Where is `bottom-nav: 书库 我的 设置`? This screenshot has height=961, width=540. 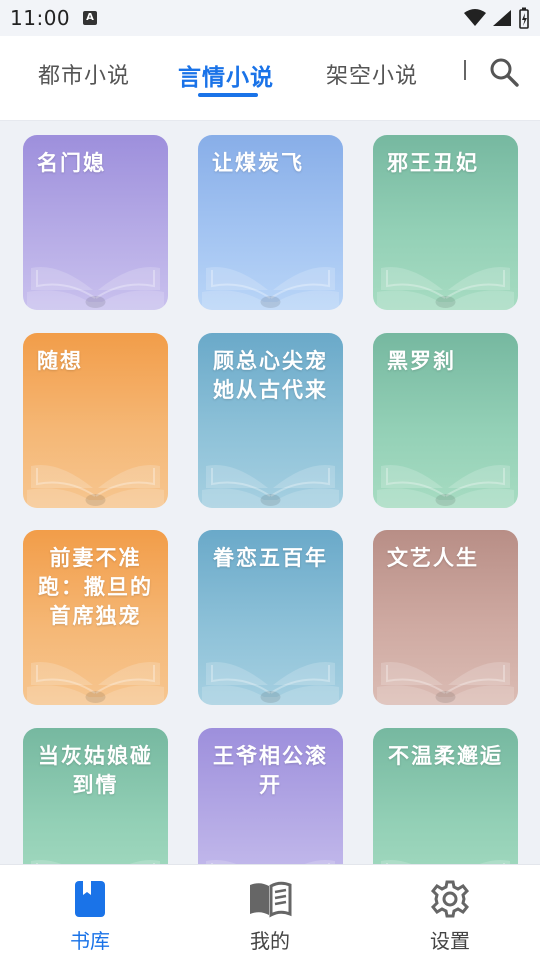 bottom-nav: 书库 我的 设置 is located at coordinates (270, 912).